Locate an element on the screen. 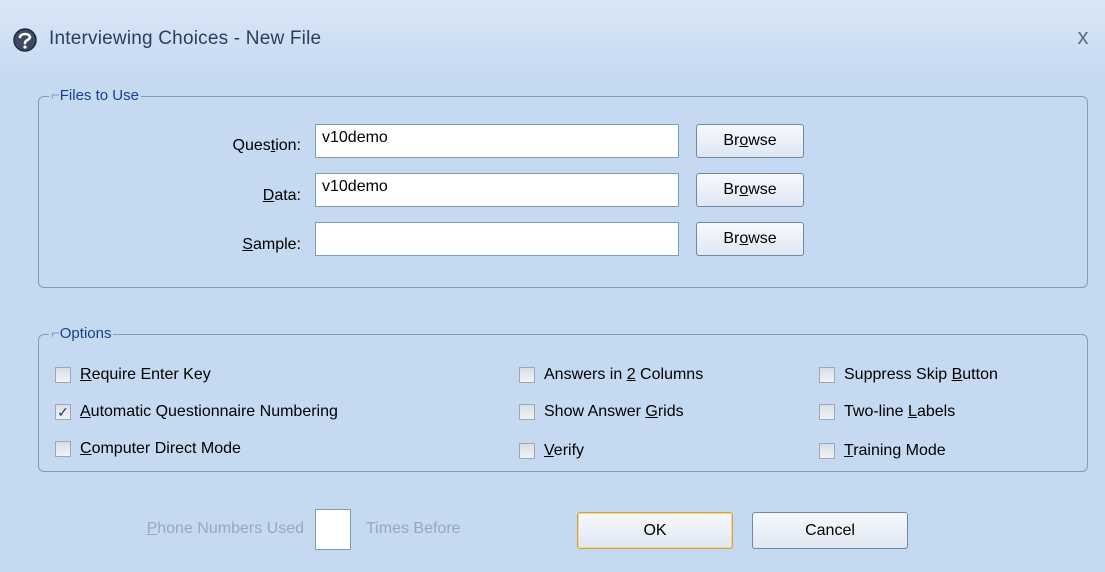 The height and width of the screenshot is (572, 1105). question-browse-button: Browse is located at coordinates (750, 141).